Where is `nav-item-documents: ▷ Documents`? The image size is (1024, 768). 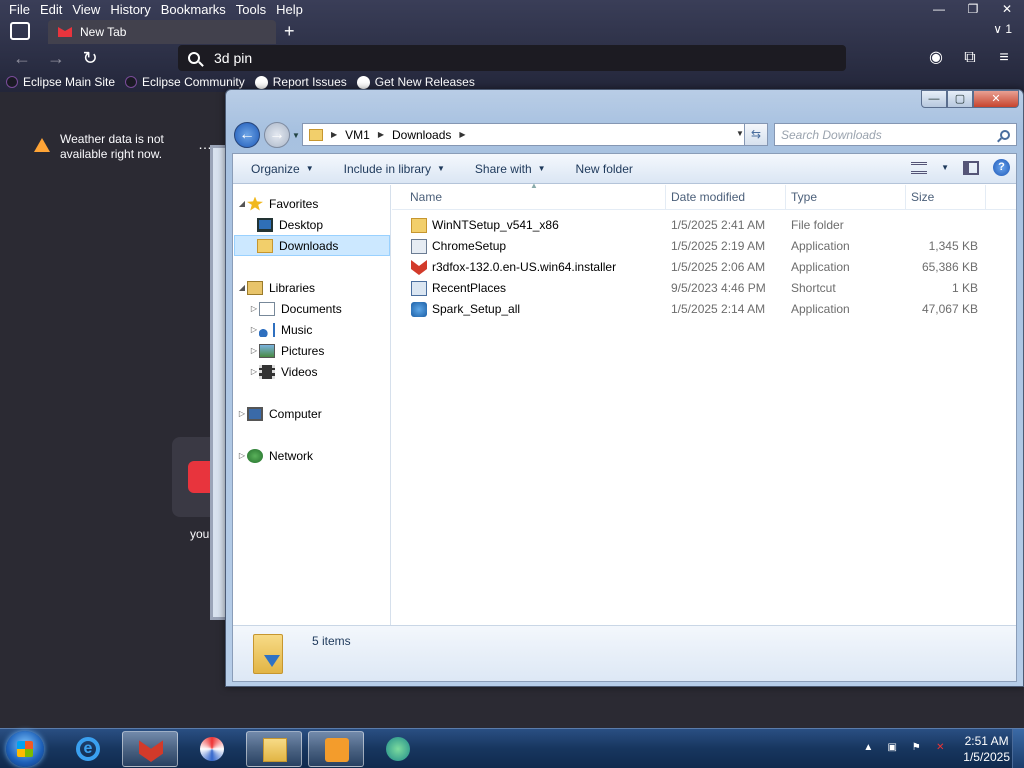 nav-item-documents: ▷ Documents is located at coordinates (319, 308).